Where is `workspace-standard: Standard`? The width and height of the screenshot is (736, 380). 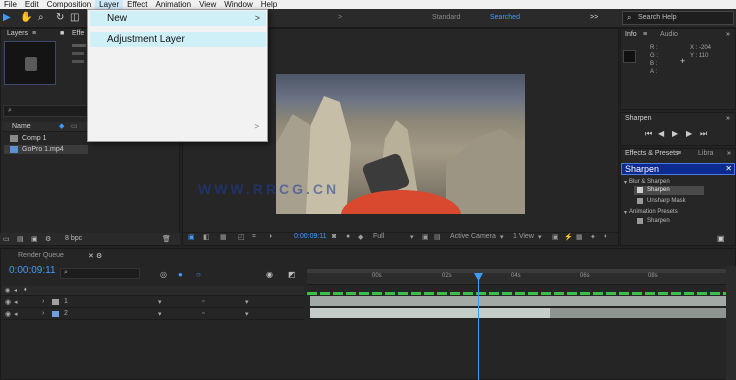 workspace-standard: Standard is located at coordinates (446, 17).